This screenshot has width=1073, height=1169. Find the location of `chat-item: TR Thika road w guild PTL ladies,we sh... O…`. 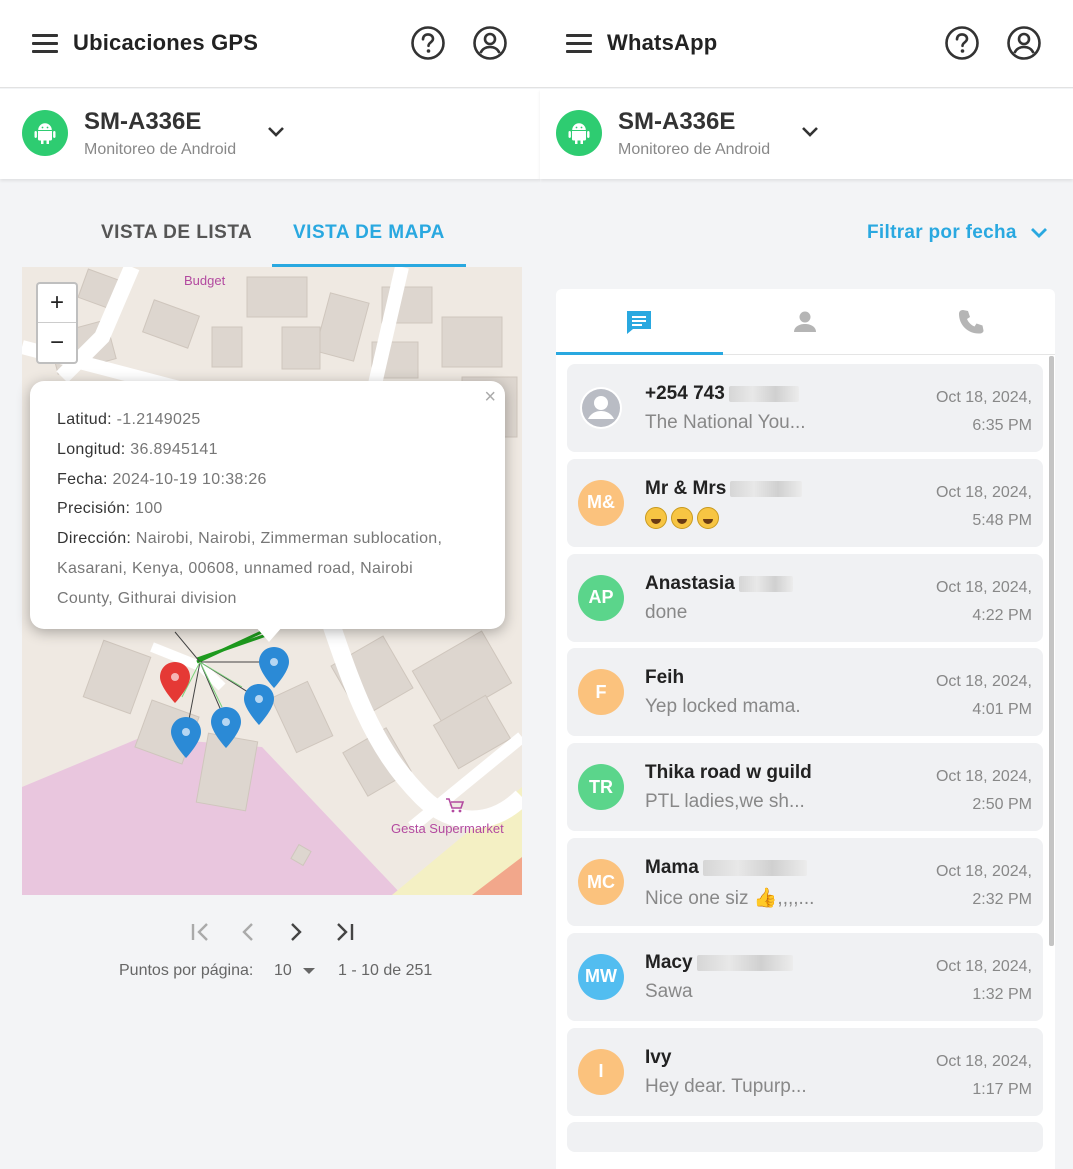

chat-item: TR Thika road w guild PTL ladies,we sh... O… is located at coordinates (805, 787).